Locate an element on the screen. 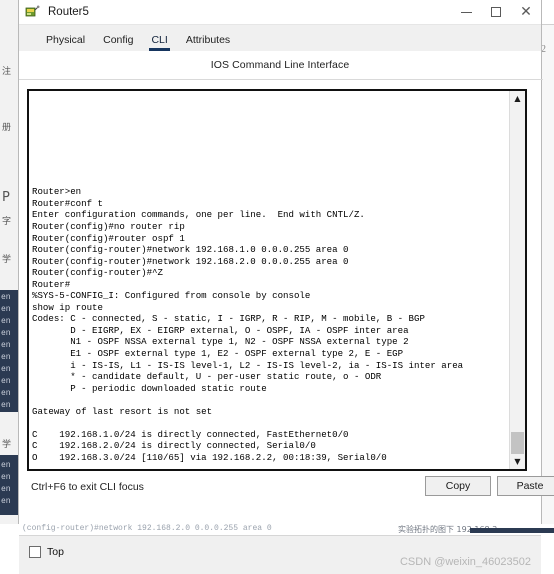 This screenshot has width=554, height=574. bg-left-line-9: en is located at coordinates (6, 405).